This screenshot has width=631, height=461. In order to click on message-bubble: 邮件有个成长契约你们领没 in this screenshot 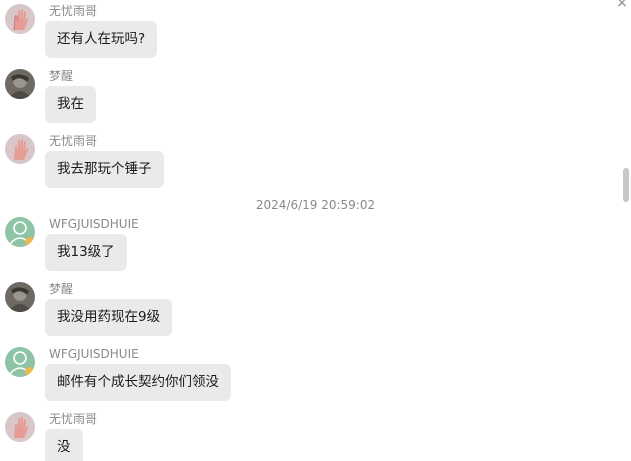, I will do `click(138, 382)`.